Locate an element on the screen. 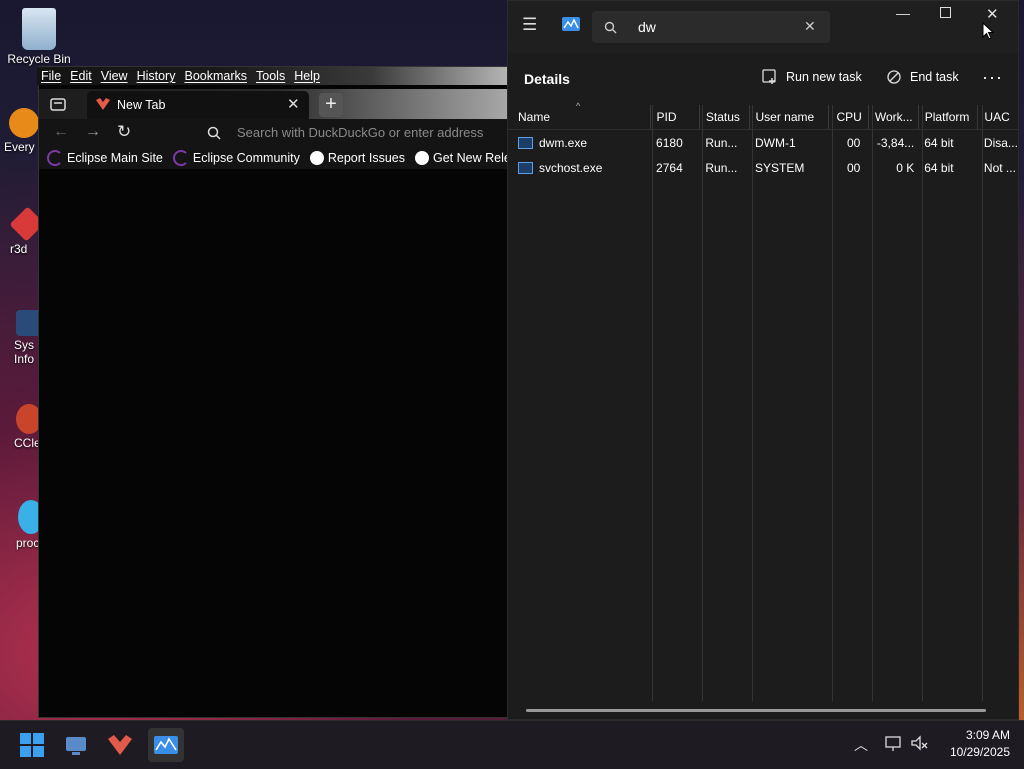  network-monitor-icon is located at coordinates (76, 746).